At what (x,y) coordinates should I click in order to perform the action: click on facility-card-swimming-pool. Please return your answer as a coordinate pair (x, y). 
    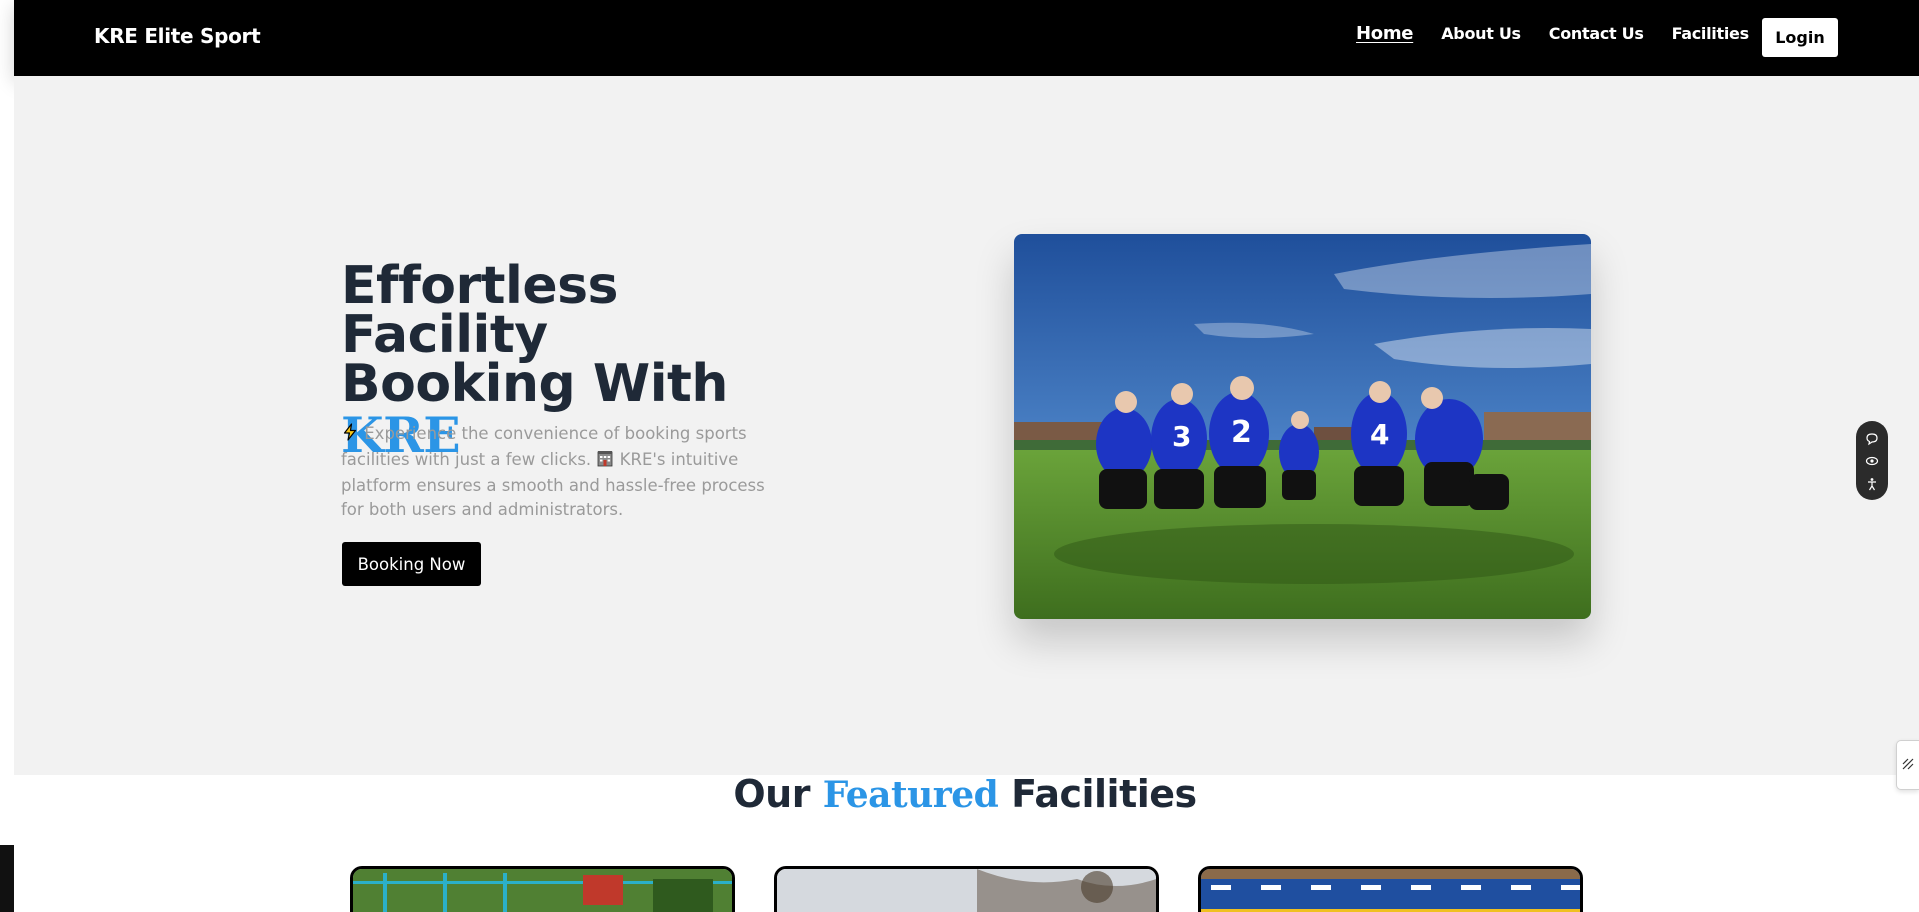
    Looking at the image, I should click on (1390, 889).